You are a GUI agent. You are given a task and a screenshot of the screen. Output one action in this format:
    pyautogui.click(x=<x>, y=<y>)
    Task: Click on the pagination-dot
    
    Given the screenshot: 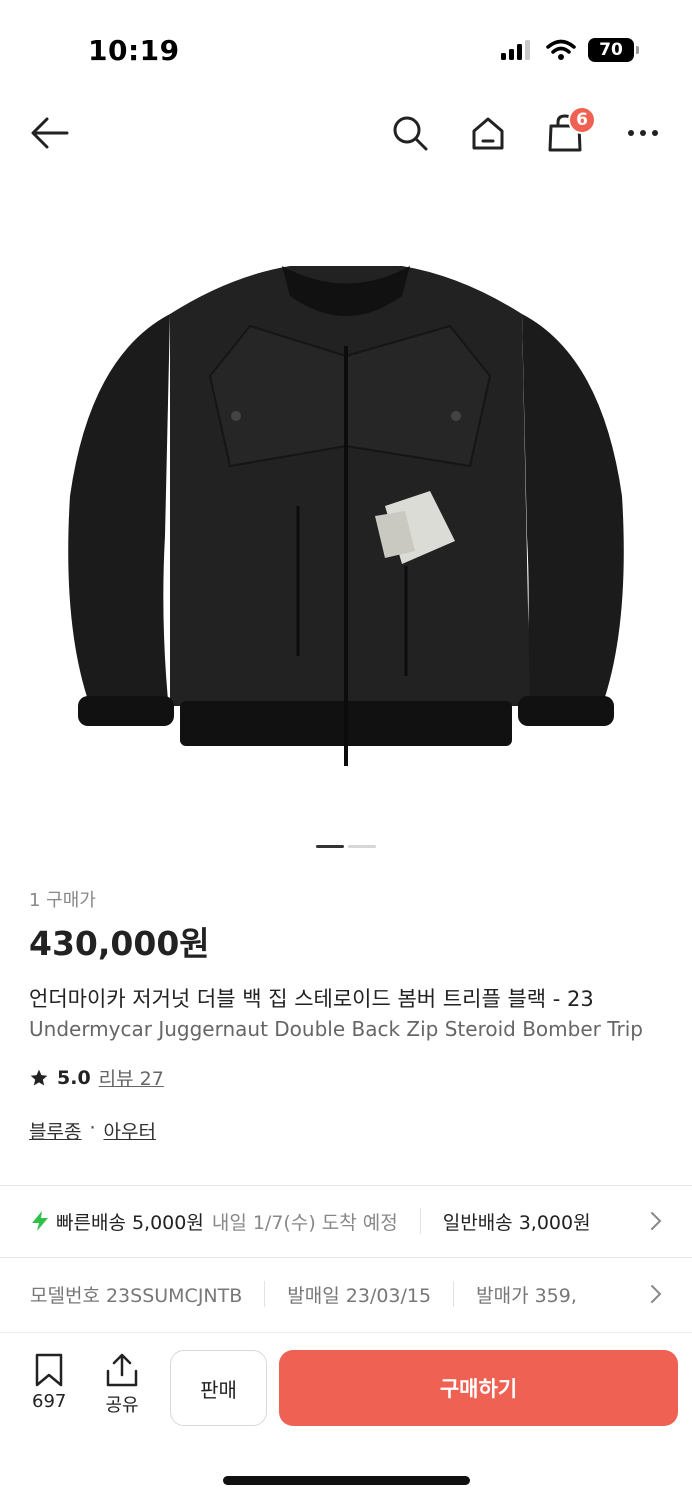 What is the action you would take?
    pyautogui.click(x=362, y=846)
    